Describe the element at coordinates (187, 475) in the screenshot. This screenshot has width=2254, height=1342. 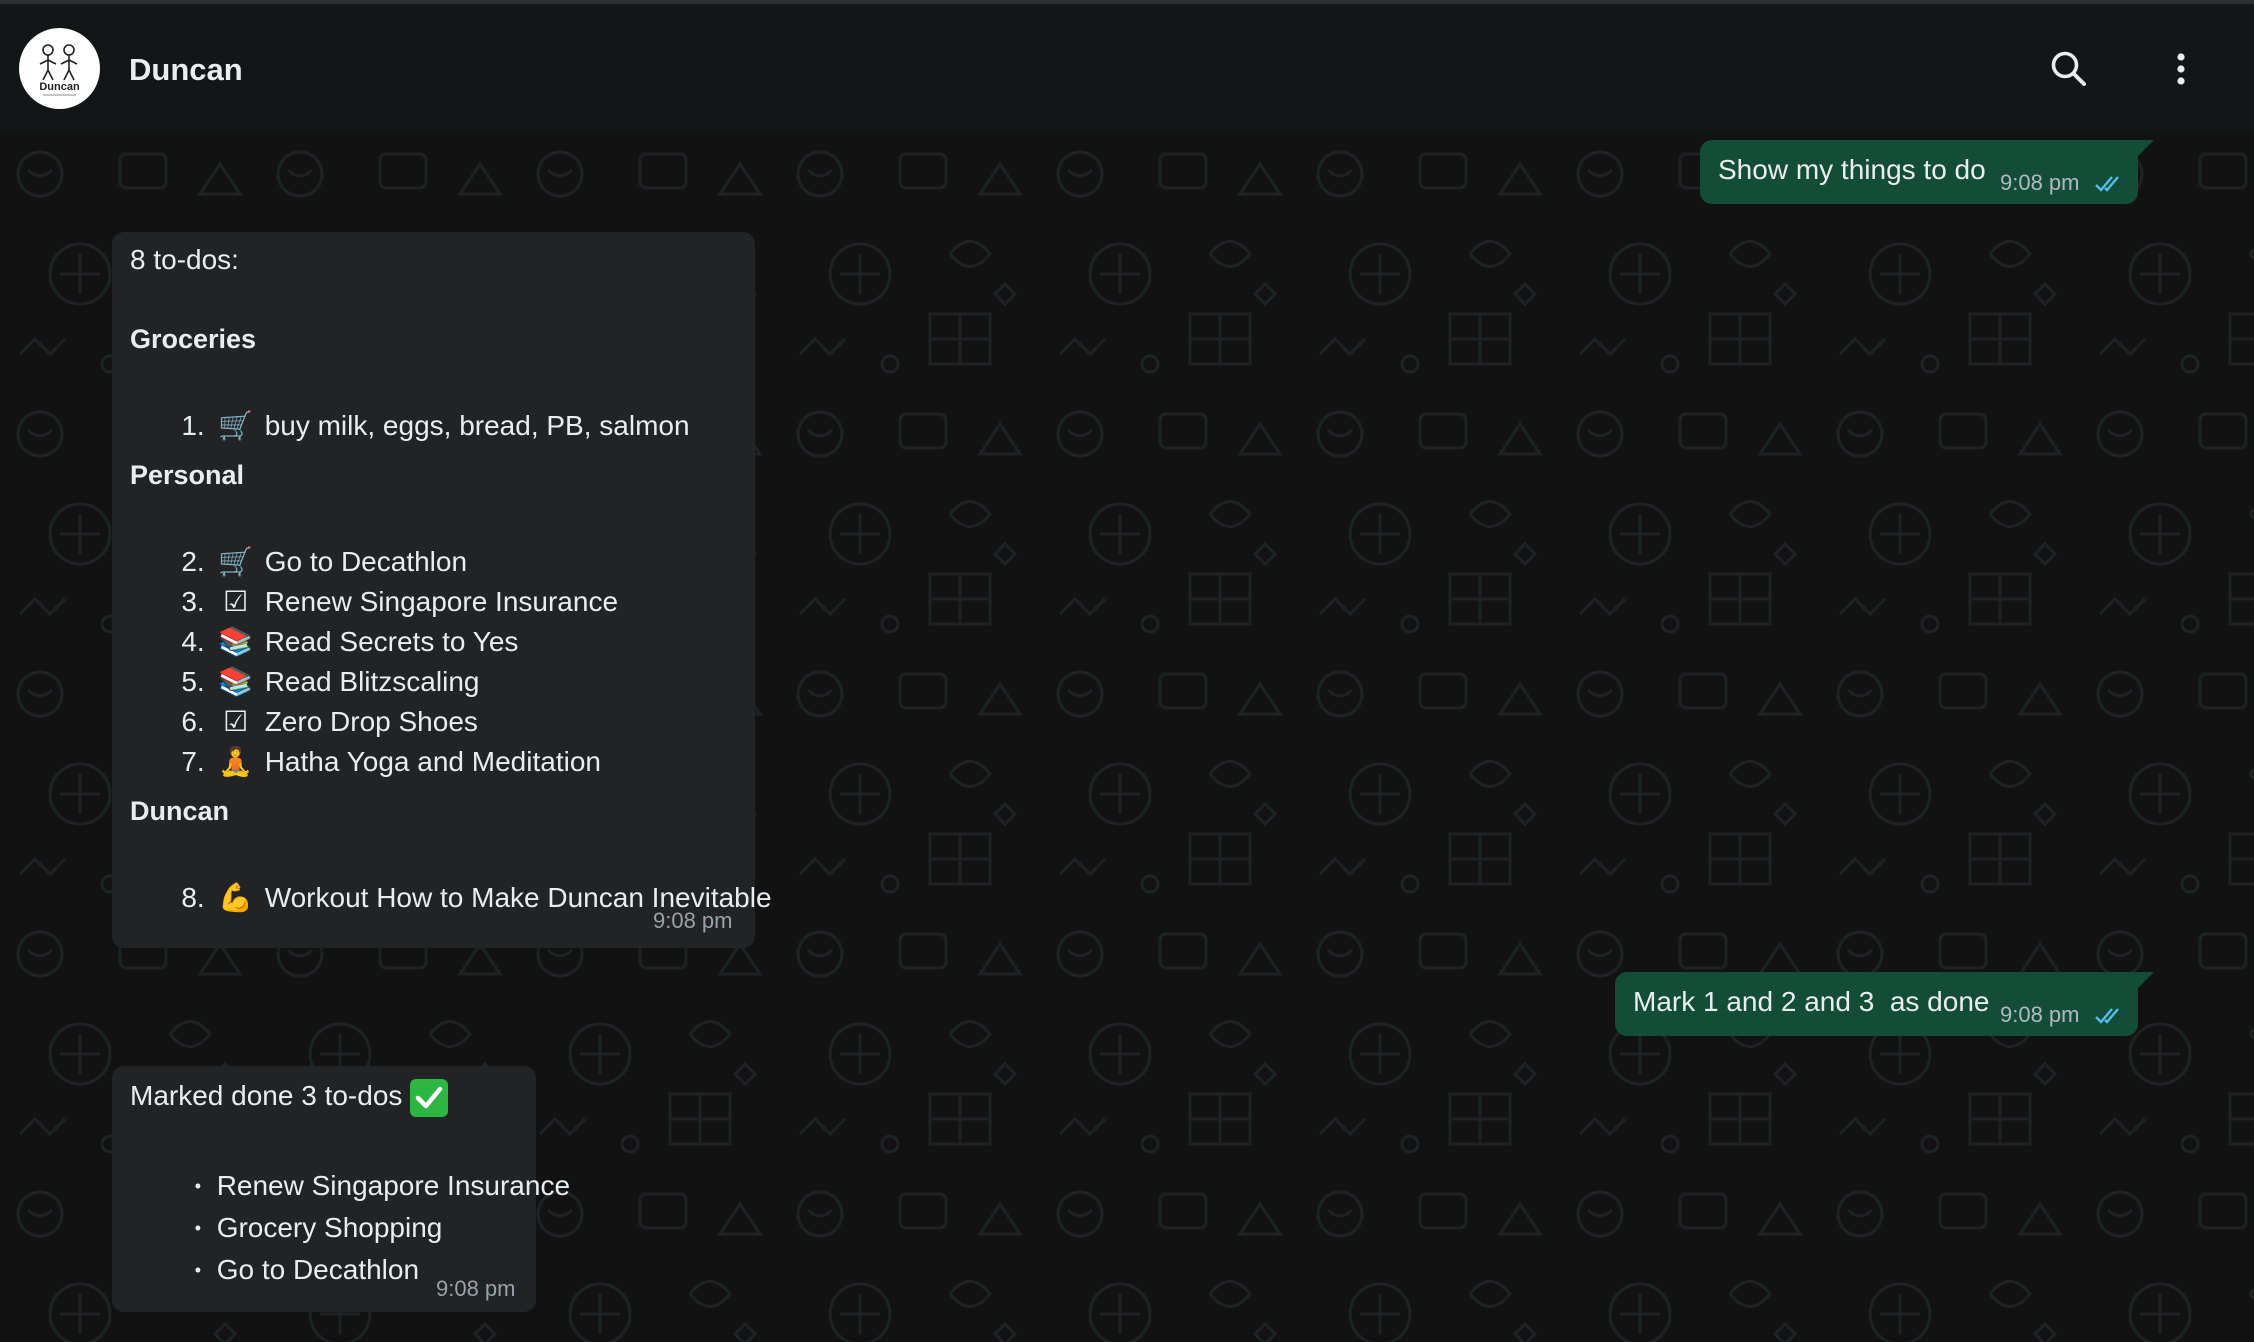
I see `section-title: Personal` at that location.